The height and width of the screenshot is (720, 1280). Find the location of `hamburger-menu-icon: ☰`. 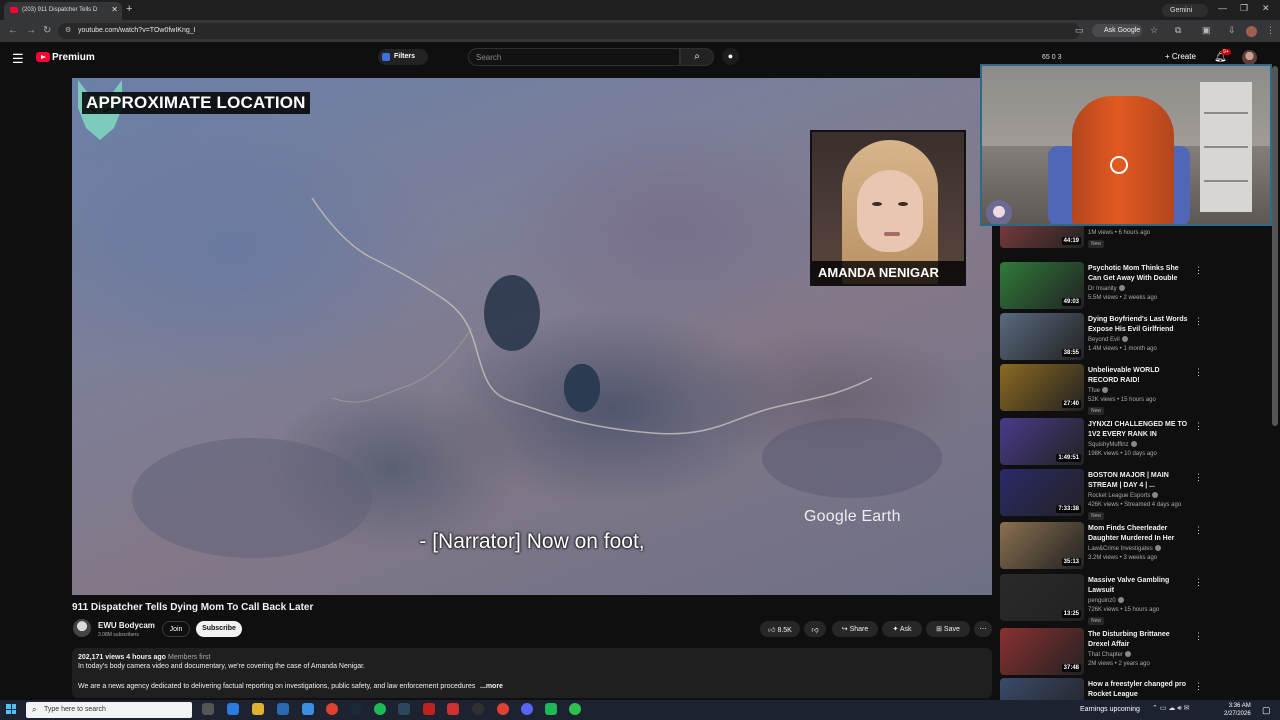

hamburger-menu-icon: ☰ is located at coordinates (18, 59).